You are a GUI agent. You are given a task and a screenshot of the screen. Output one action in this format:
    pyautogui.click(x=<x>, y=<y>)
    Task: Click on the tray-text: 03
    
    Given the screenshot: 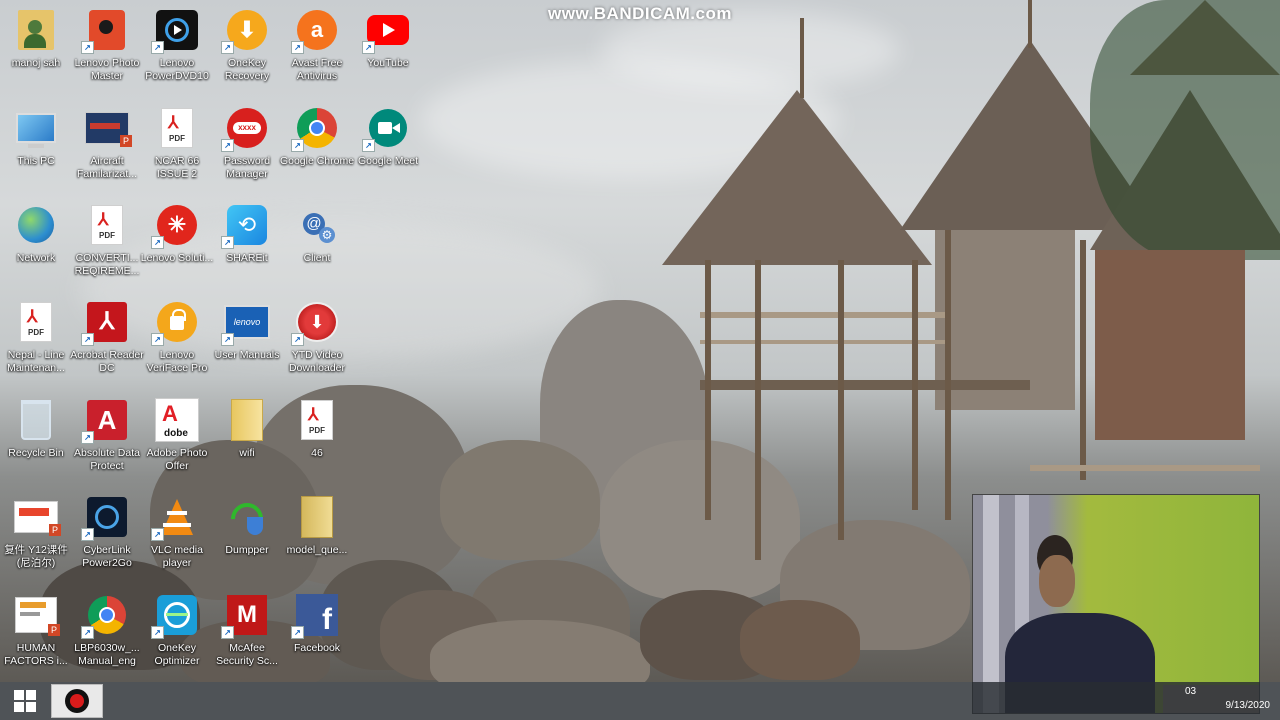 What is the action you would take?
    pyautogui.click(x=1191, y=691)
    